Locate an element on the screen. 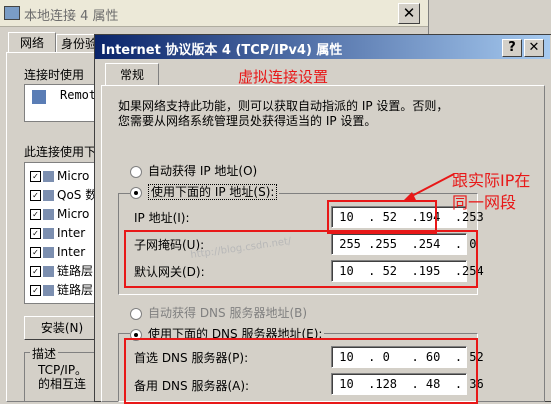 The width and height of the screenshot is (551, 404). auto-dns-label: 自动获得 DNS 服务器地址(B) is located at coordinates (228, 313).